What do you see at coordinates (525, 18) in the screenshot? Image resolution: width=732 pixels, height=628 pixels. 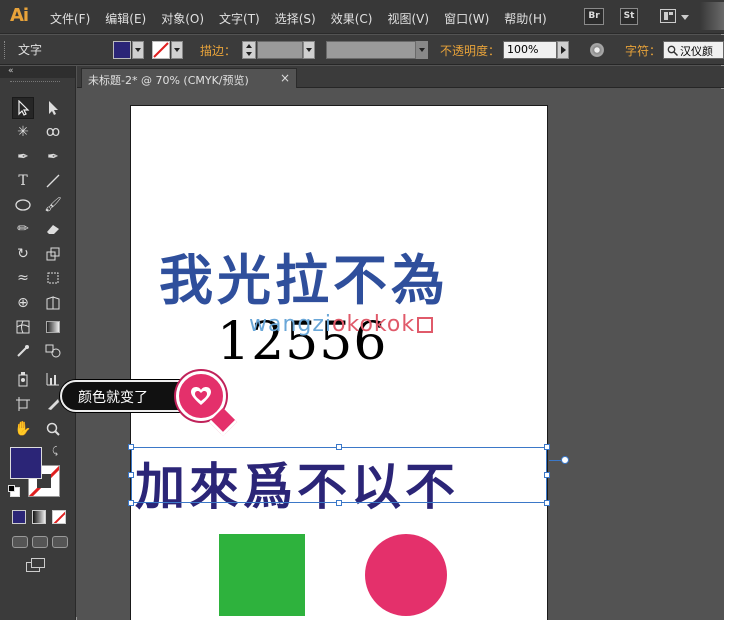 I see `menu-help: 帮助(H)` at bounding box center [525, 18].